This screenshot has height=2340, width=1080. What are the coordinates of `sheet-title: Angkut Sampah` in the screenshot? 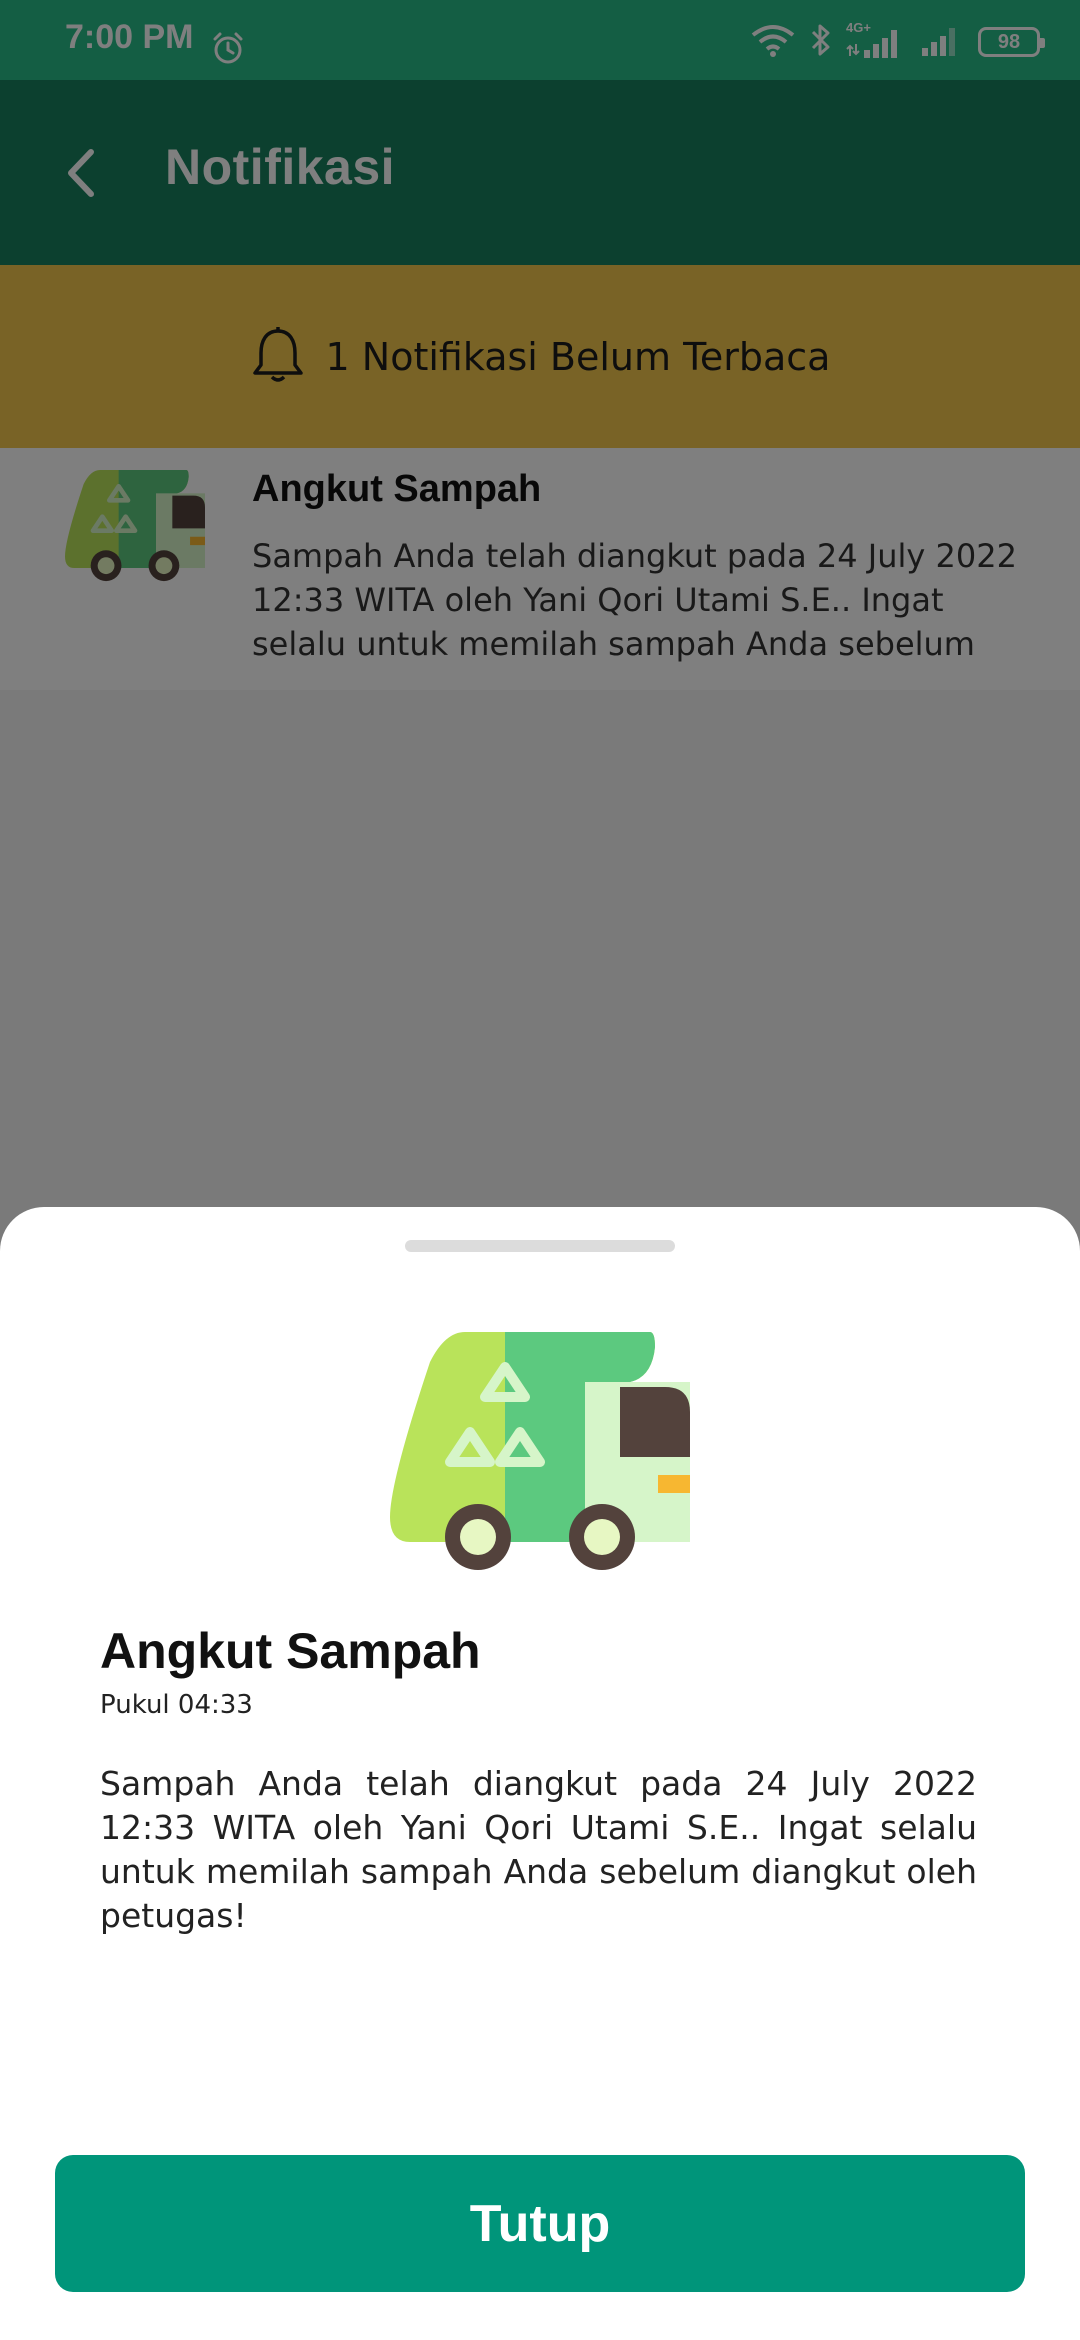 It's located at (290, 1651).